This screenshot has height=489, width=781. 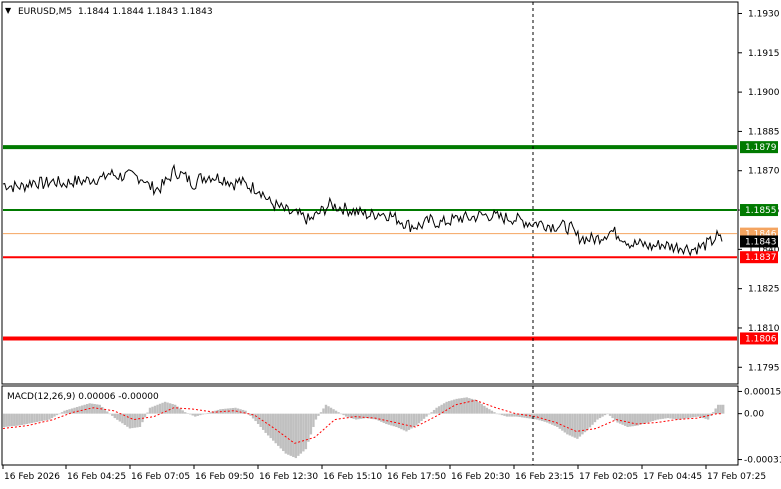 I want to click on time-axis-label: 17 Feb 07:25, so click(x=736, y=477).